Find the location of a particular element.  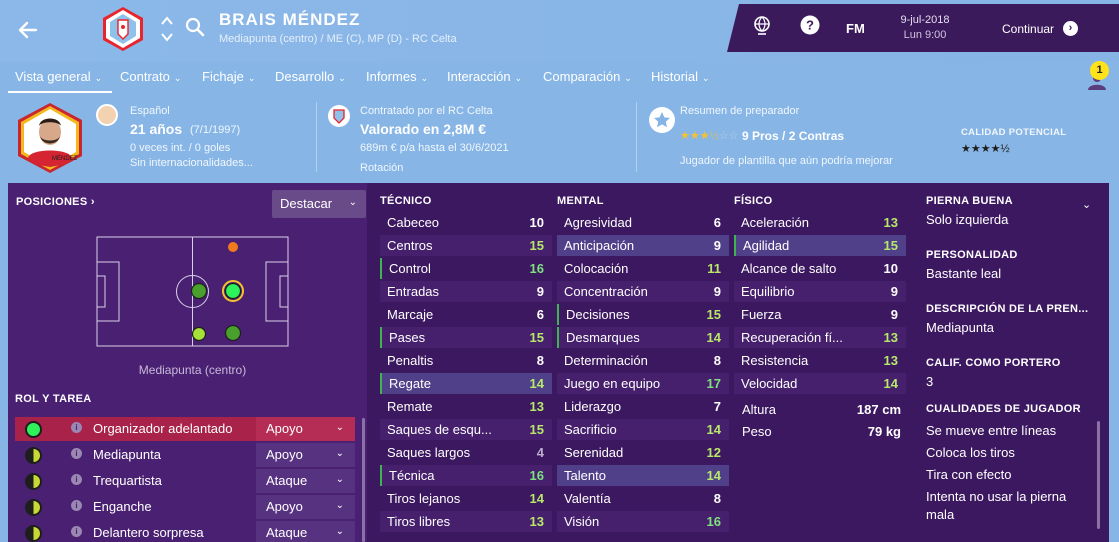

attribute-row: Saques de esqu... 15 is located at coordinates (466, 429).